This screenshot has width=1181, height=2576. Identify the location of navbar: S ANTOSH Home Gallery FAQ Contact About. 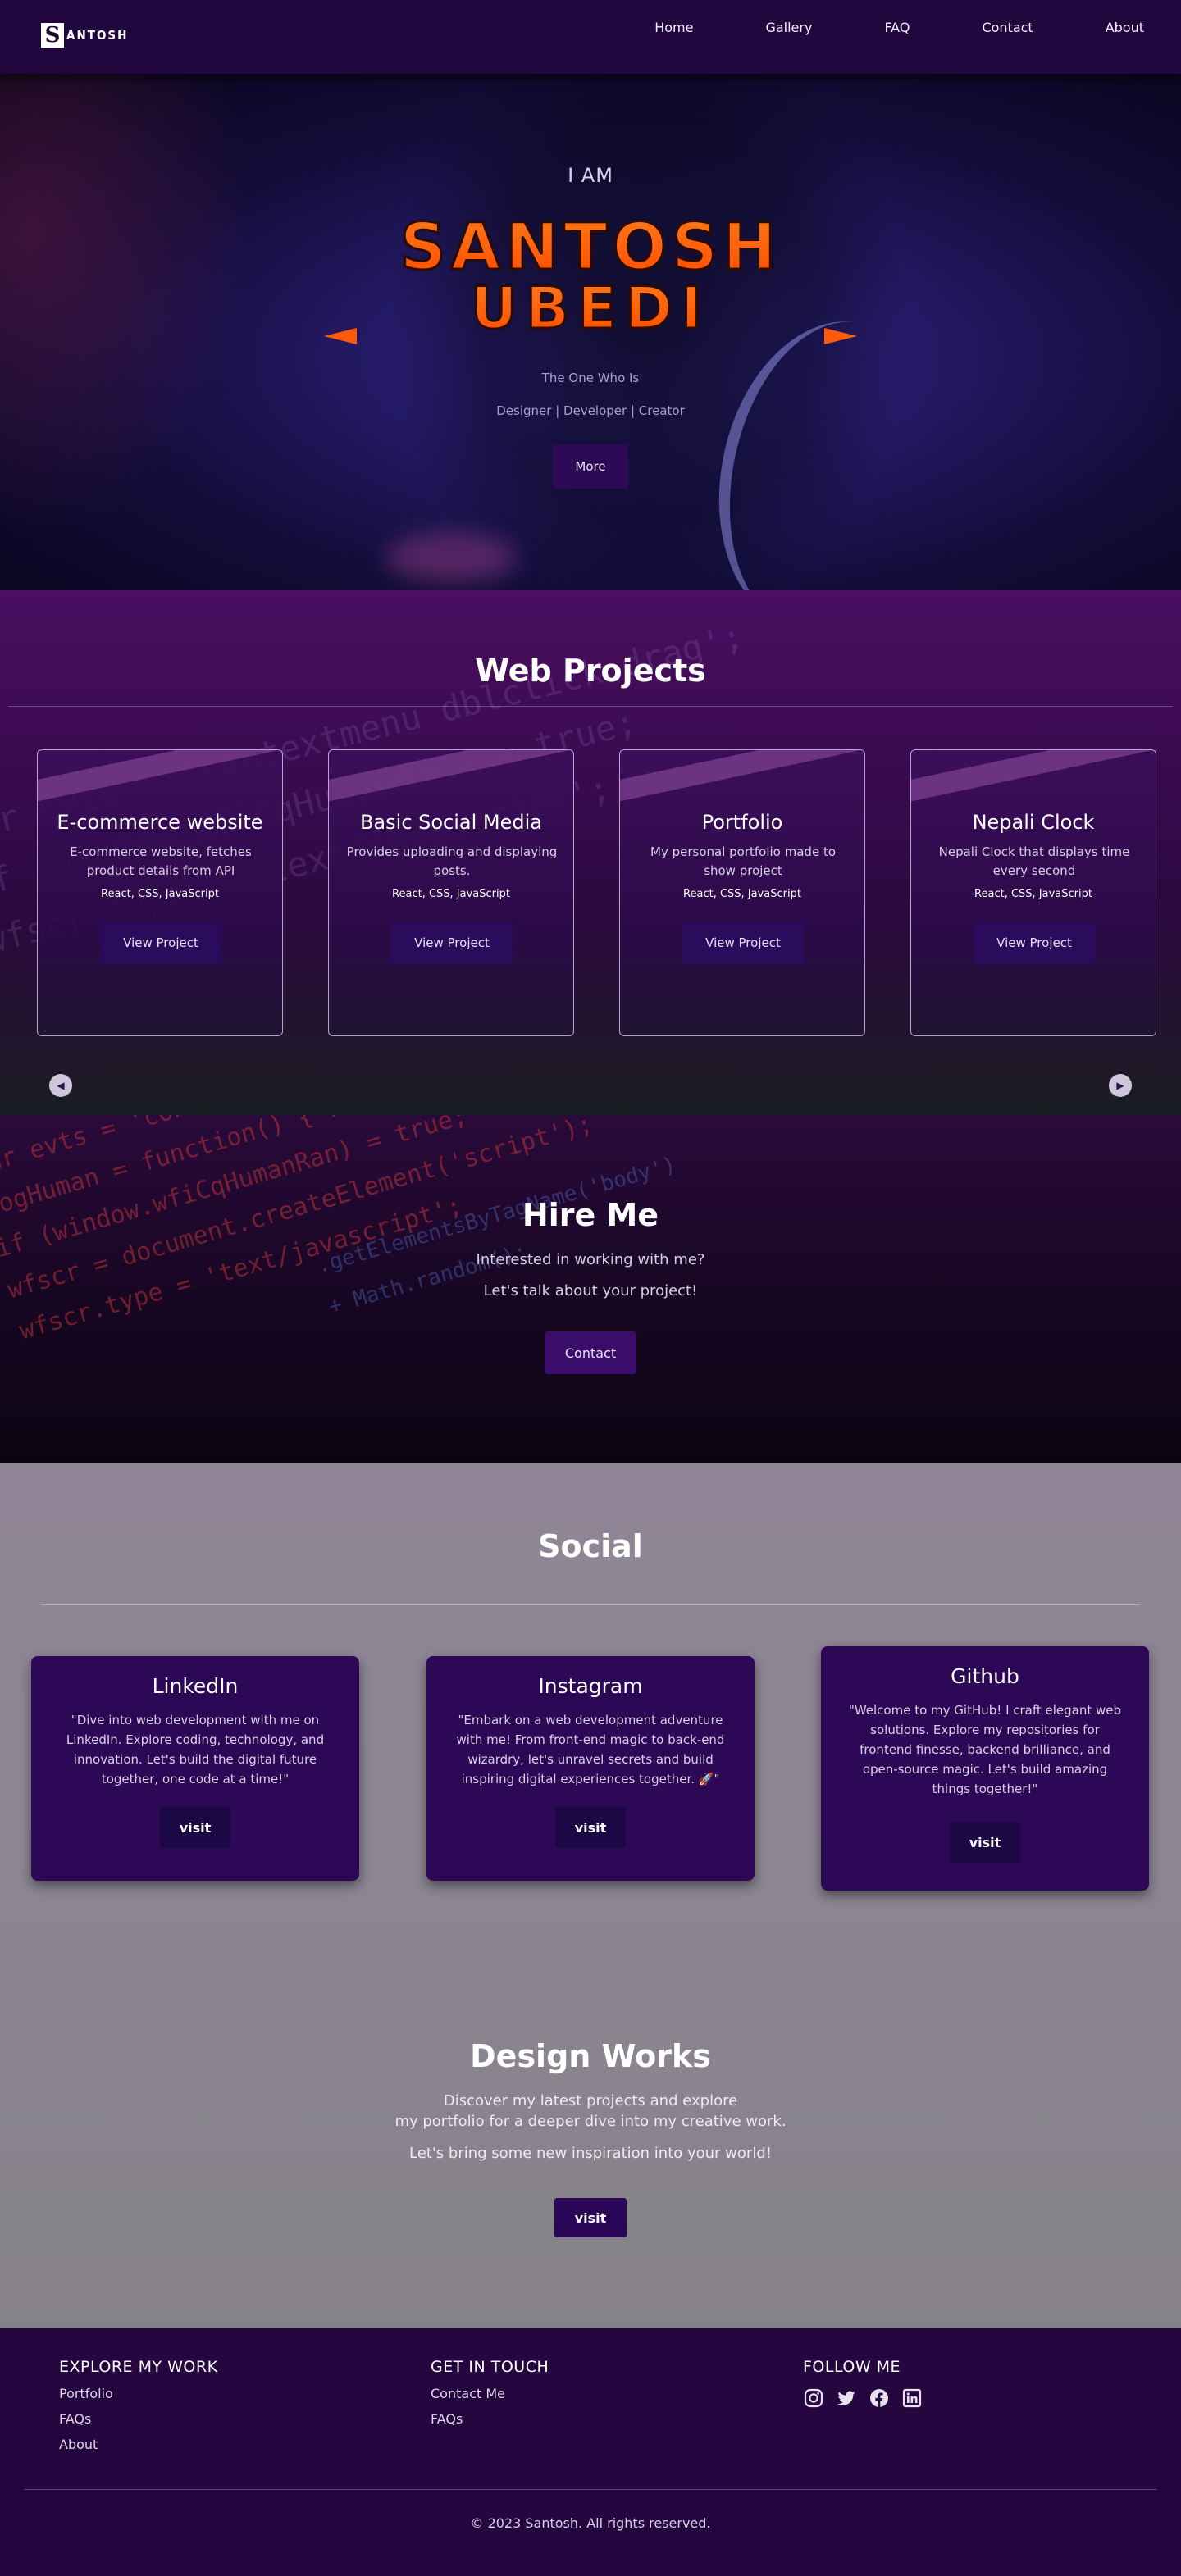
(591, 37).